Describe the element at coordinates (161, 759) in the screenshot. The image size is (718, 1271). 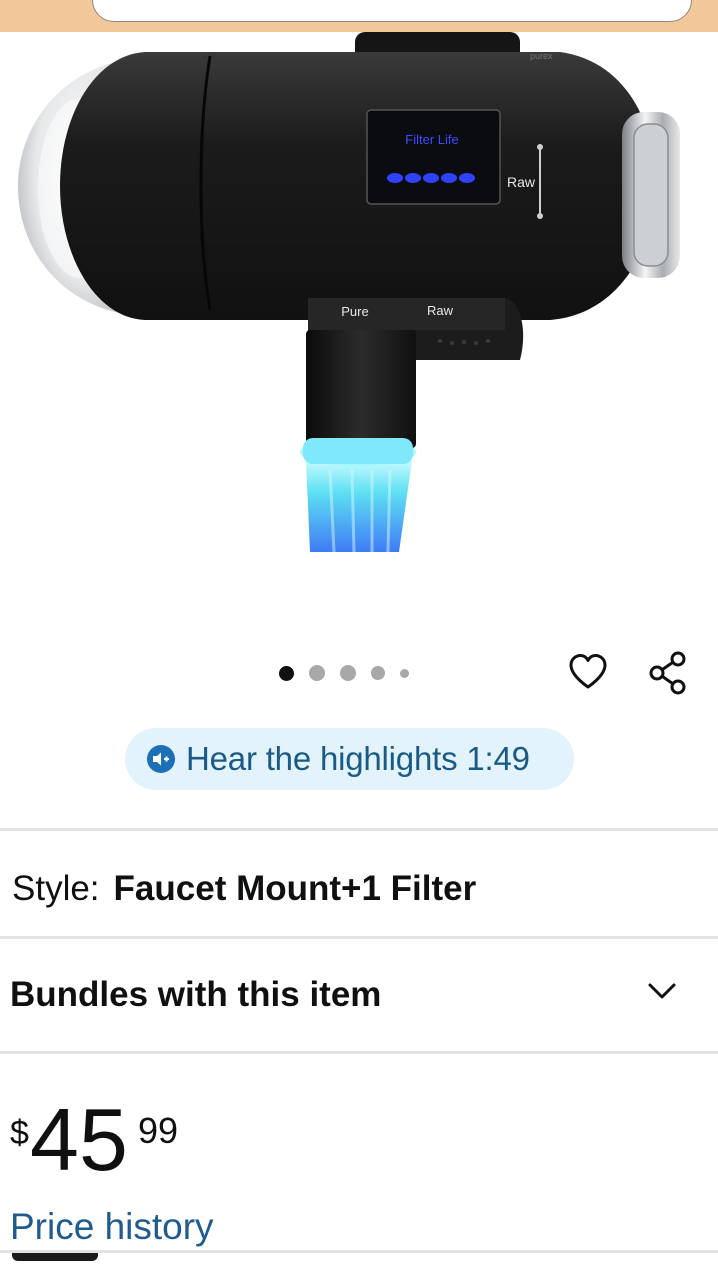
I see `audio-icon` at that location.